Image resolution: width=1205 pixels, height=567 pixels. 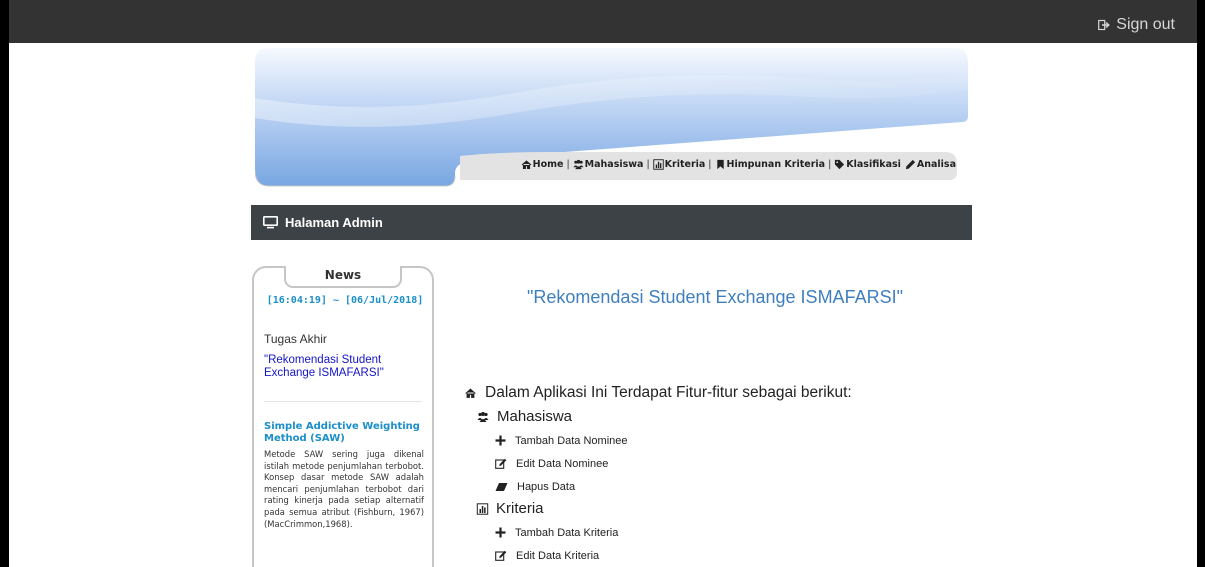 What do you see at coordinates (342, 432) in the screenshot?
I see `news-saw-title: Simple Addictive Weighting Method (SAW)` at bounding box center [342, 432].